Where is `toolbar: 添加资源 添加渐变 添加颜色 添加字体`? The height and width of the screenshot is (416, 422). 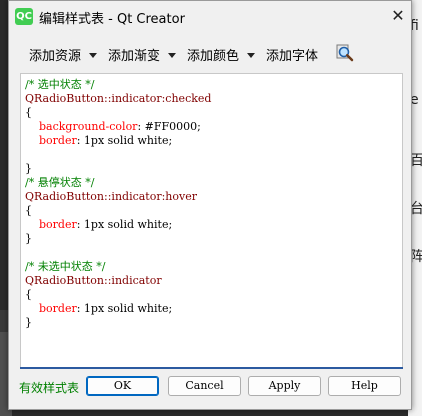
toolbar: 添加资源 添加渐变 添加颜色 添加字体 is located at coordinates (212, 54).